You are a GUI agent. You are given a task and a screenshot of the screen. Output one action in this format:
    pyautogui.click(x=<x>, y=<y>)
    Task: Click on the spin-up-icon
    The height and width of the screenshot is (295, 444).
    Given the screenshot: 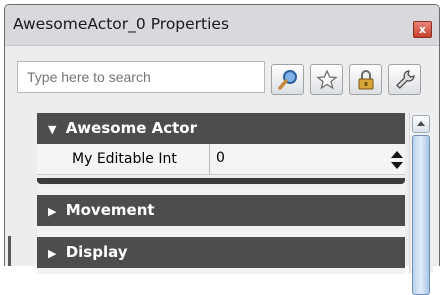 What is the action you would take?
    pyautogui.click(x=397, y=154)
    